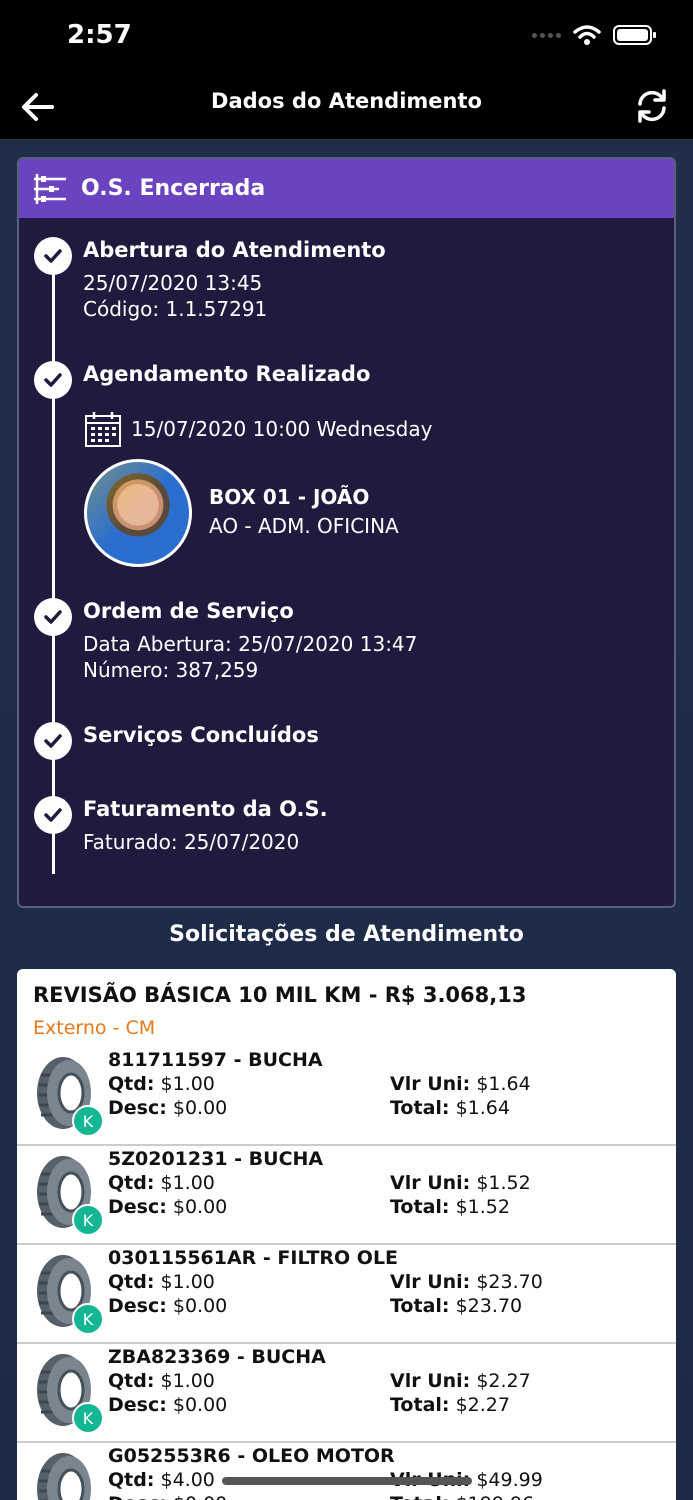  I want to click on step-code: Código: 1.1.57291, so click(175, 309).